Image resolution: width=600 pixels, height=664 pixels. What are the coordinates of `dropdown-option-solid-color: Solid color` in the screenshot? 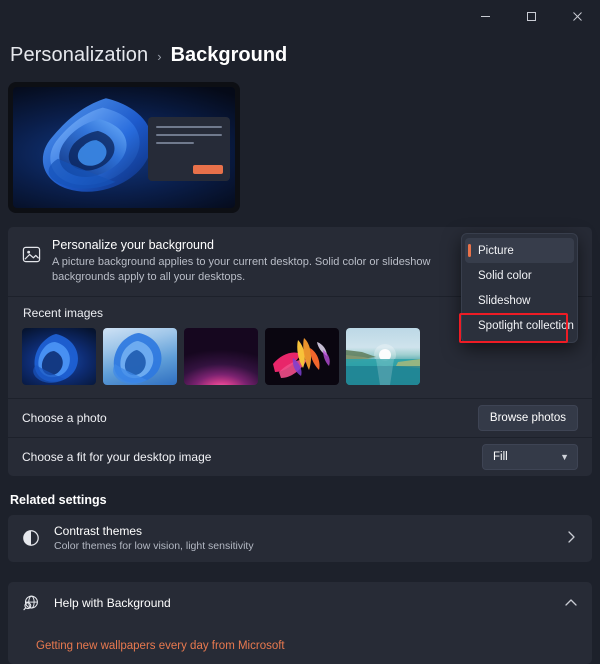 It's located at (519, 275).